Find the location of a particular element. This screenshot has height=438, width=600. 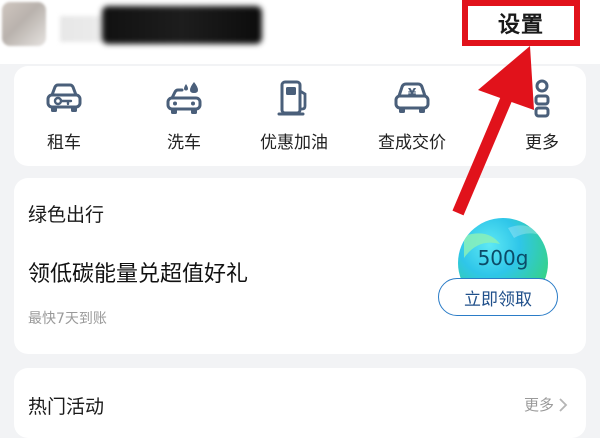

username is located at coordinates (182, 25).